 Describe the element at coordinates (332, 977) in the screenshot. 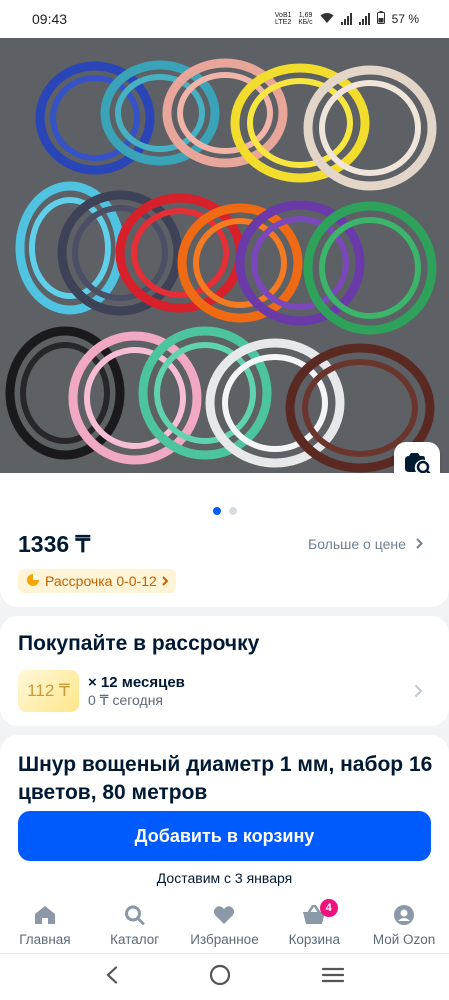

I see `recent-apps-icon` at that location.